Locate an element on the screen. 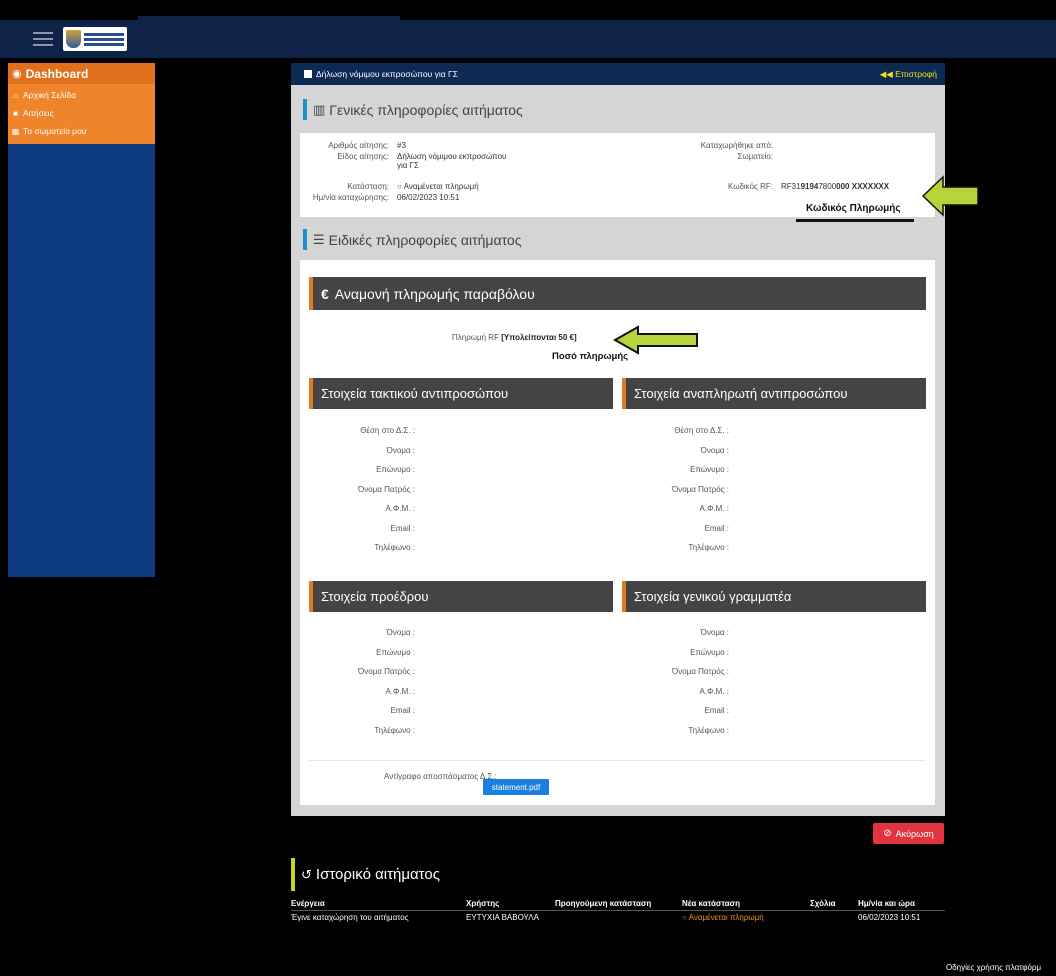 This screenshot has height=976, width=1056. history-title: ↺ Ιστορικό αιτήματος is located at coordinates (365, 874).